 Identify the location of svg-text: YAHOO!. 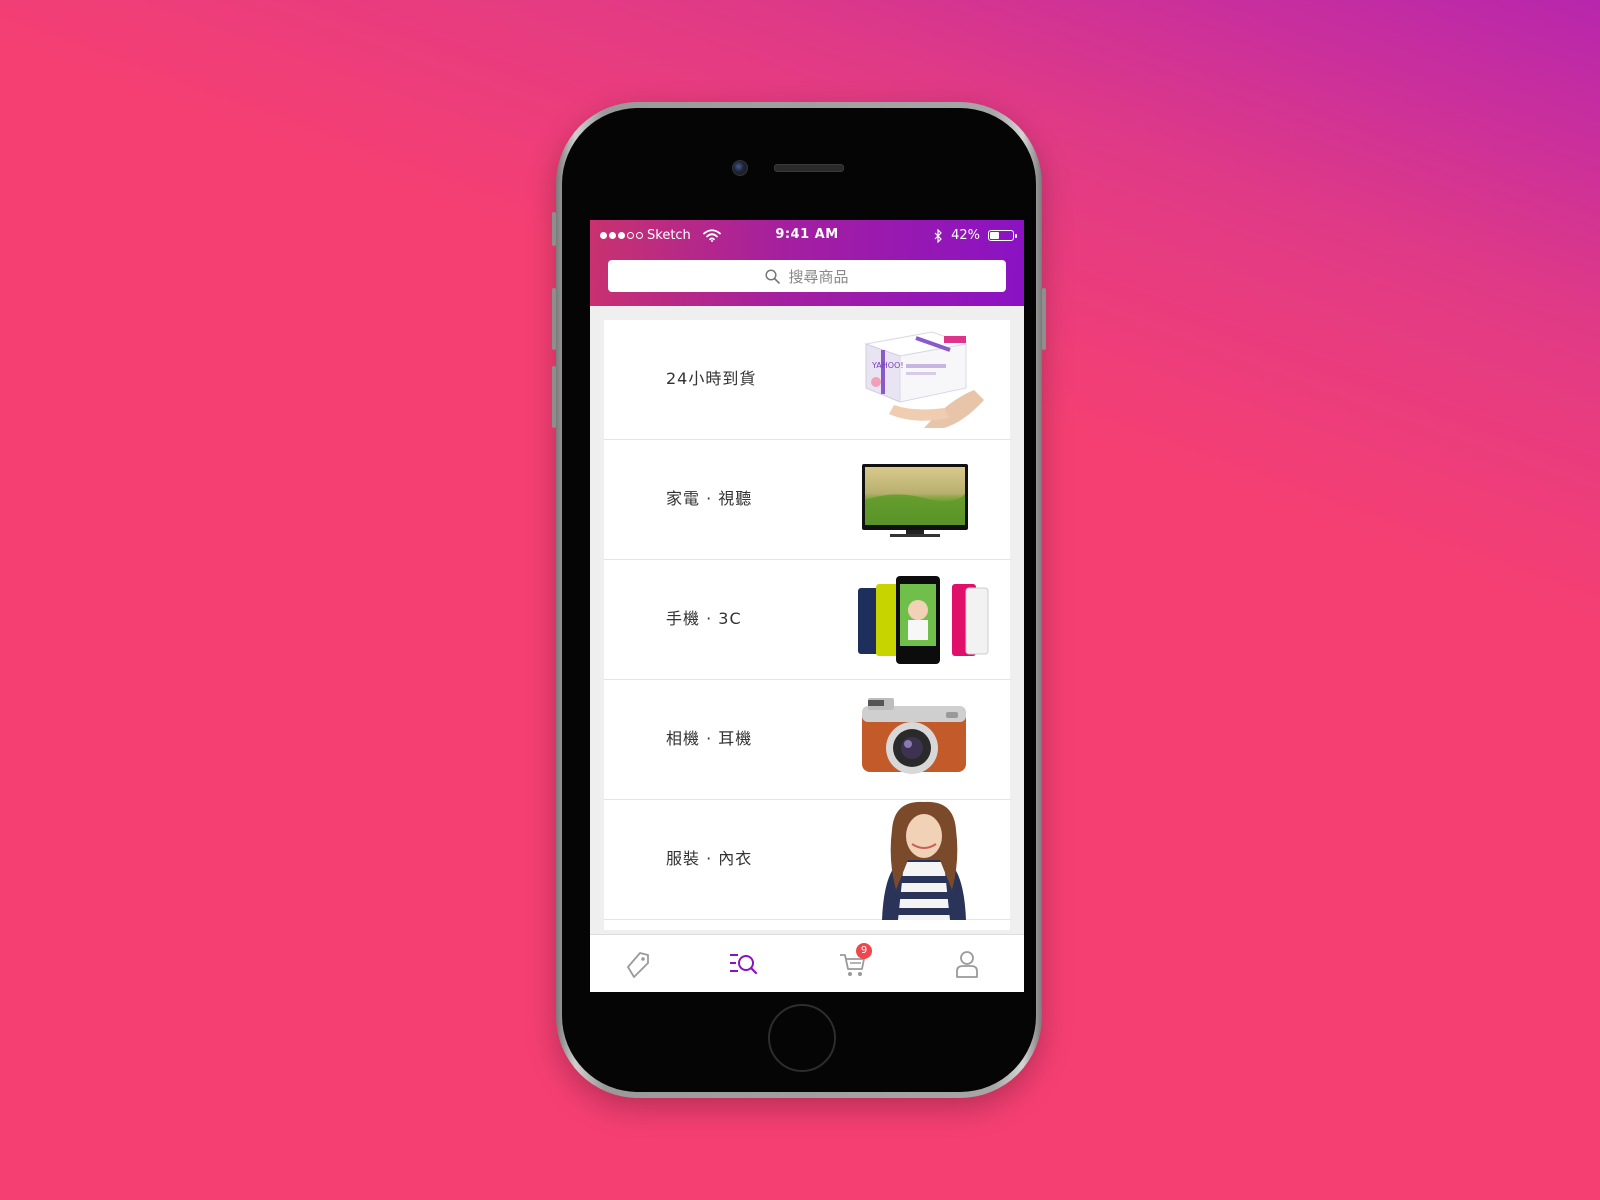
(887, 365).